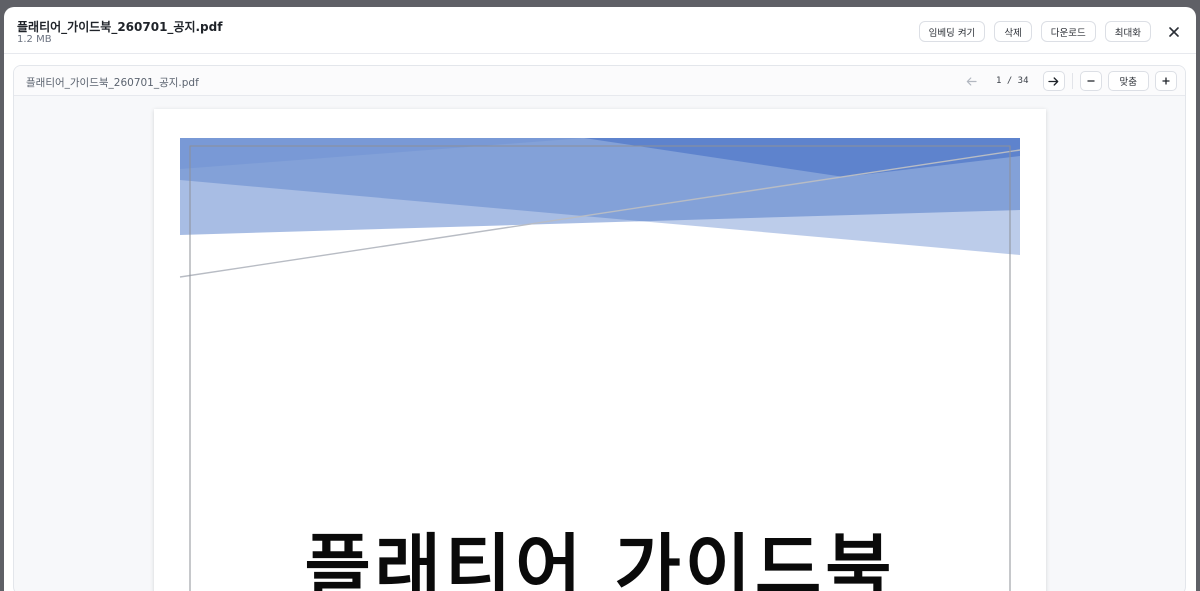 The image size is (1200, 591). Describe the element at coordinates (34, 39) in the screenshot. I see `file-size: 1.2 MB` at that location.